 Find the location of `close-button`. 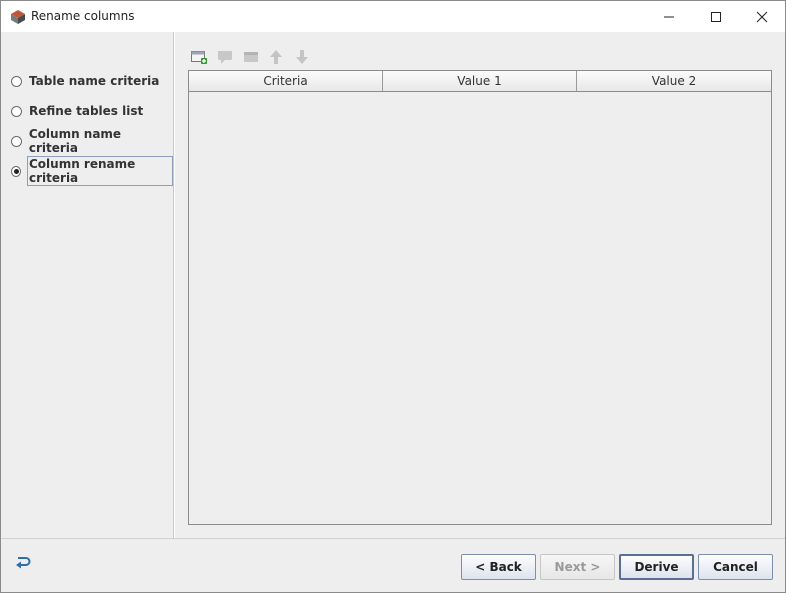

close-button is located at coordinates (762, 16).